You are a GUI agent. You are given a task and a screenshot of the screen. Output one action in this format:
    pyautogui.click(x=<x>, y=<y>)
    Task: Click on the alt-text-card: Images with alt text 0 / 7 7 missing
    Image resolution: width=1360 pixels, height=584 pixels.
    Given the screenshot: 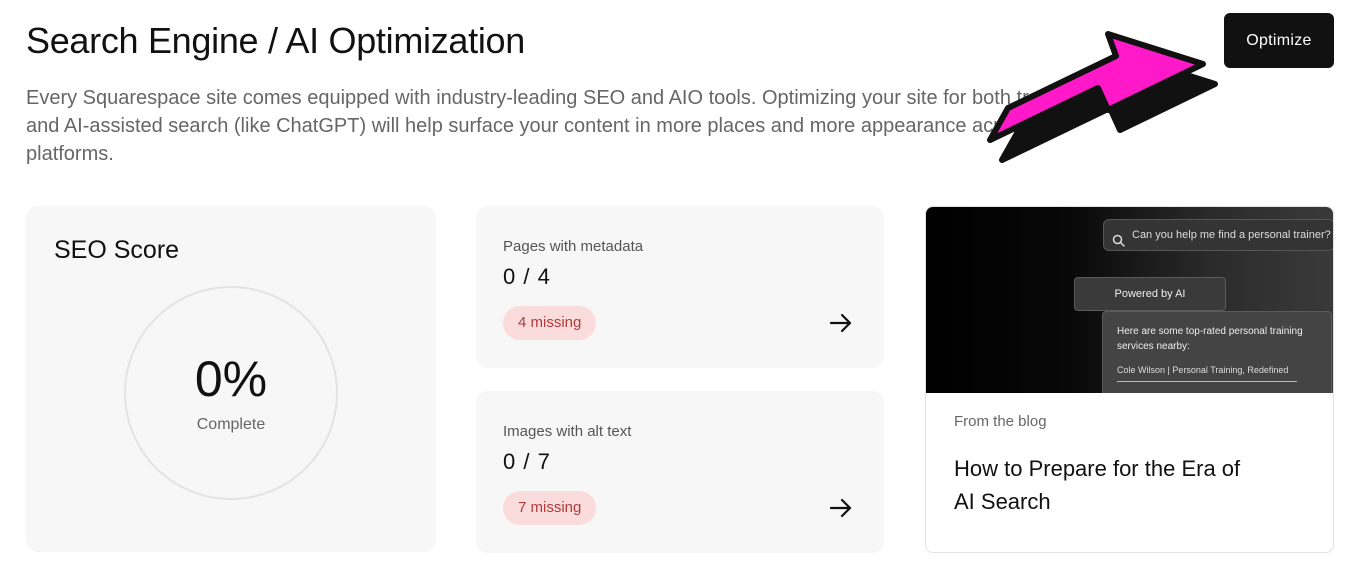 What is the action you would take?
    pyautogui.click(x=680, y=472)
    